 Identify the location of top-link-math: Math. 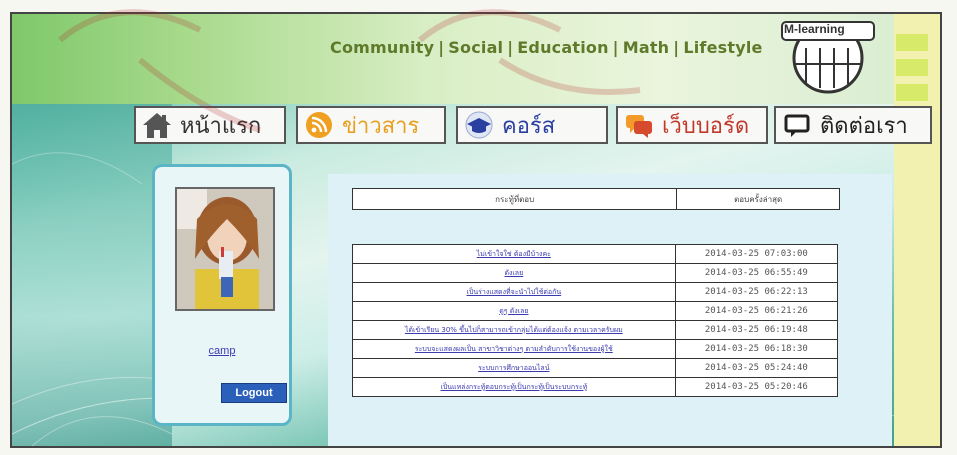
(646, 47).